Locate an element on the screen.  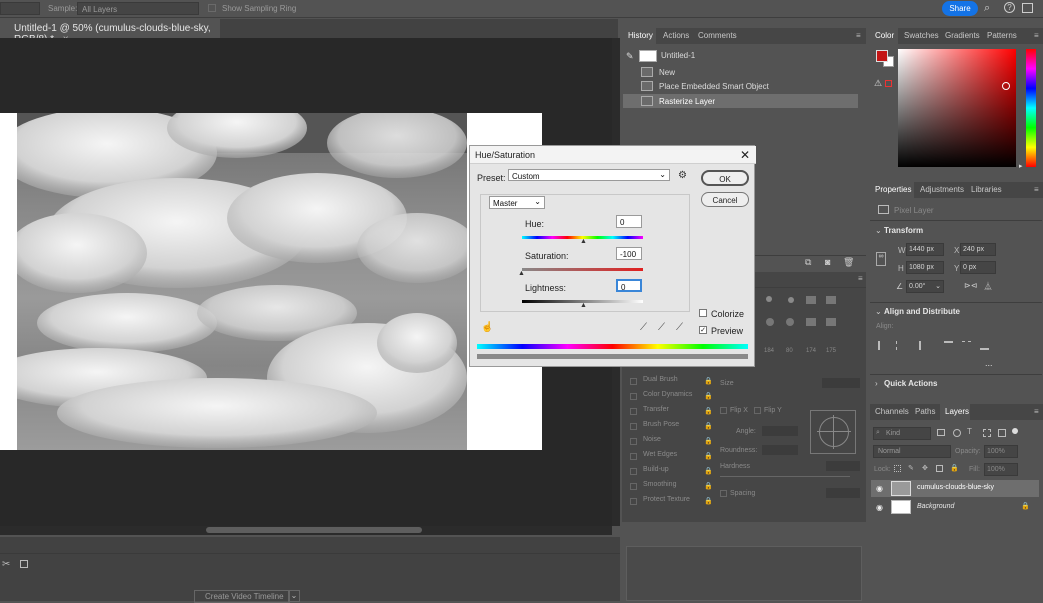
scissors-icon: ✂ is located at coordinates (6, 564).